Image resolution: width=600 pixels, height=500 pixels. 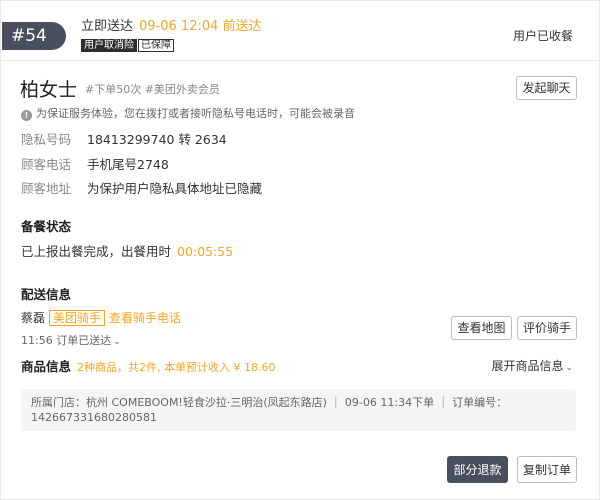 I want to click on goods-info-line: 商品信息 2种商品，共2件, 本单预计收入 ¥ 18.60, so click(x=148, y=365).